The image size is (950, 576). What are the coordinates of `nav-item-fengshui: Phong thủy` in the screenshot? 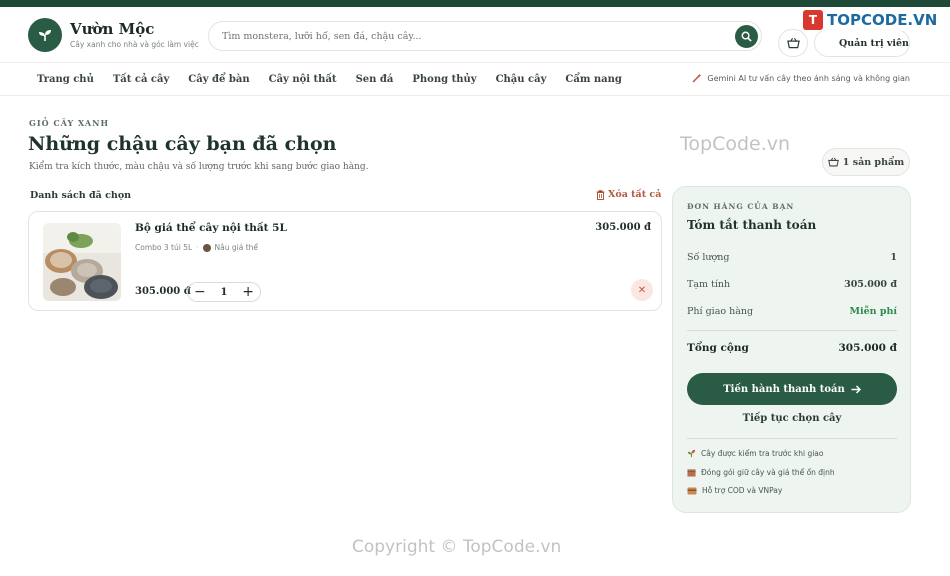 It's located at (444, 79).